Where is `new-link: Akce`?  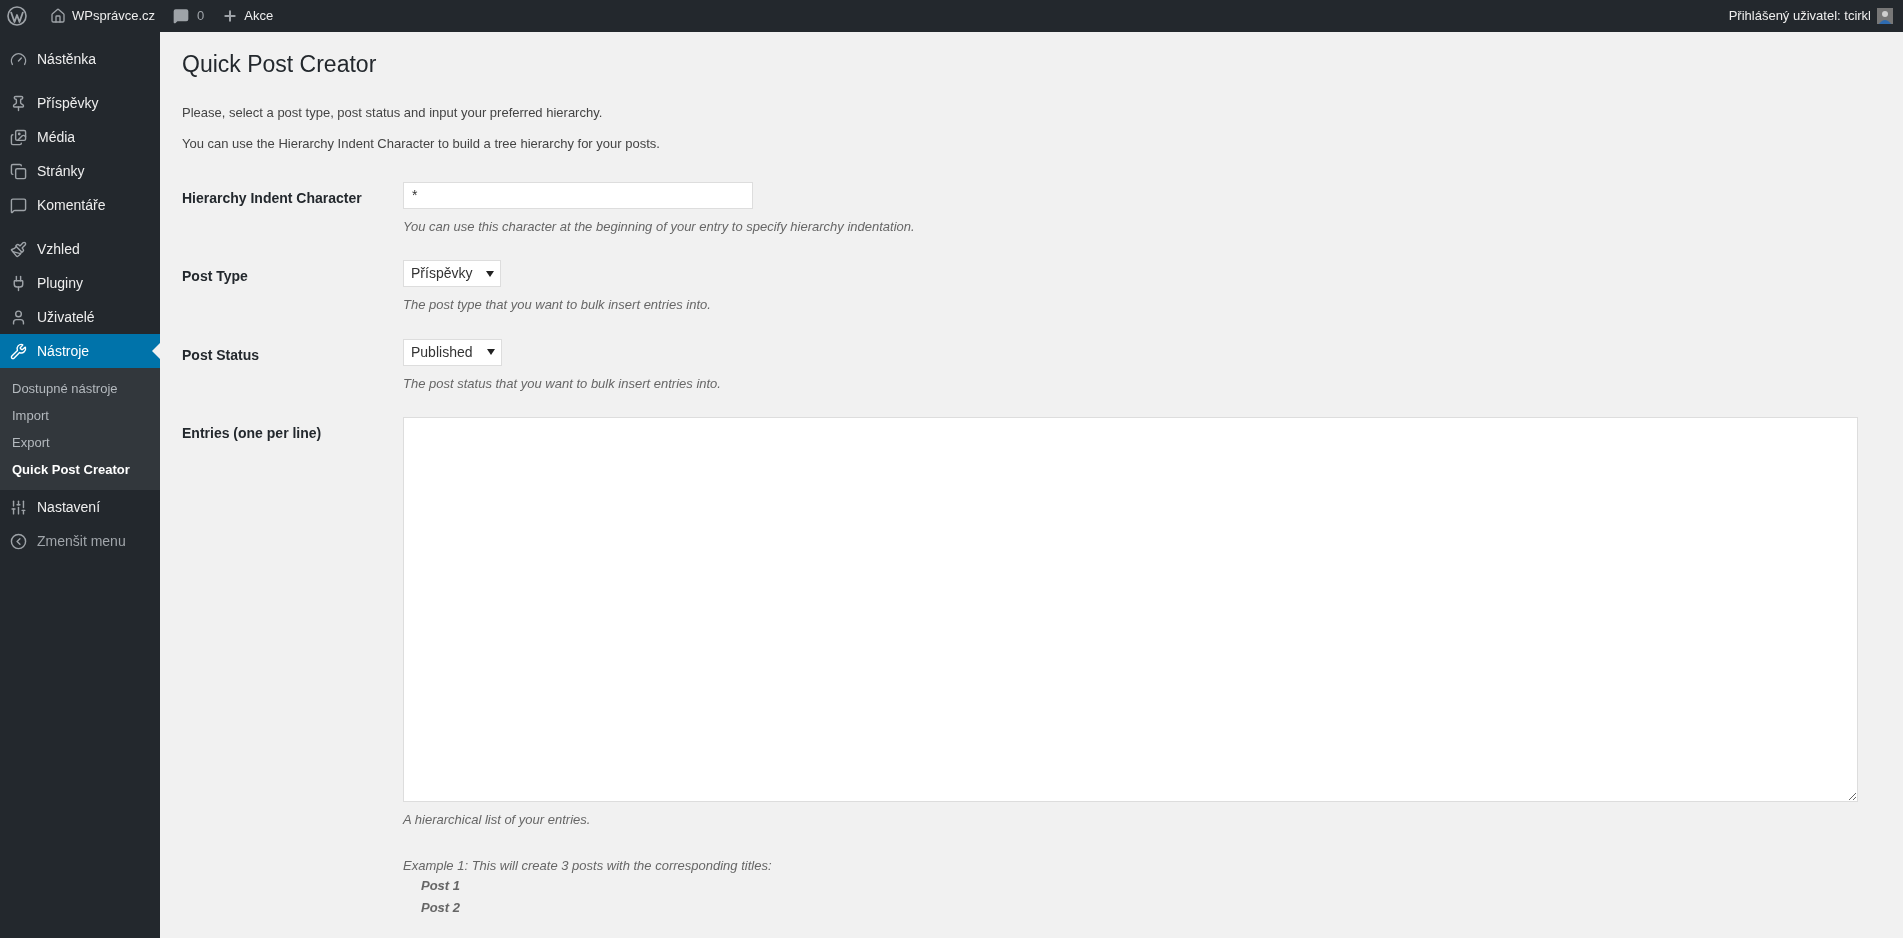 new-link: Akce is located at coordinates (248, 16).